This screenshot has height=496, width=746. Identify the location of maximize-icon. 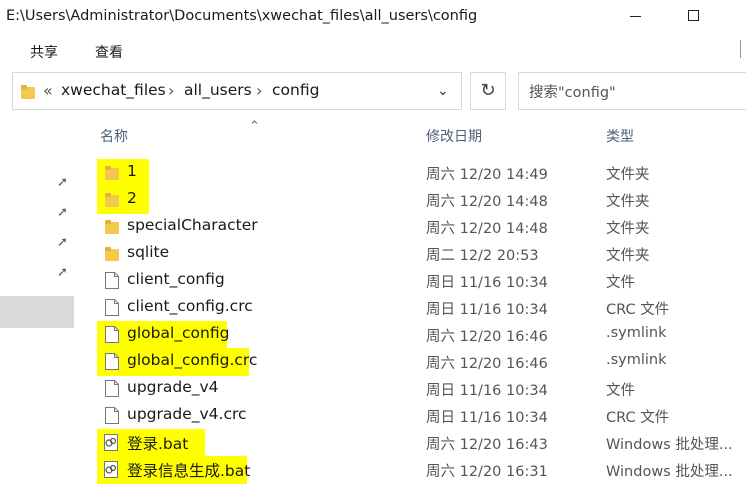
(693, 15).